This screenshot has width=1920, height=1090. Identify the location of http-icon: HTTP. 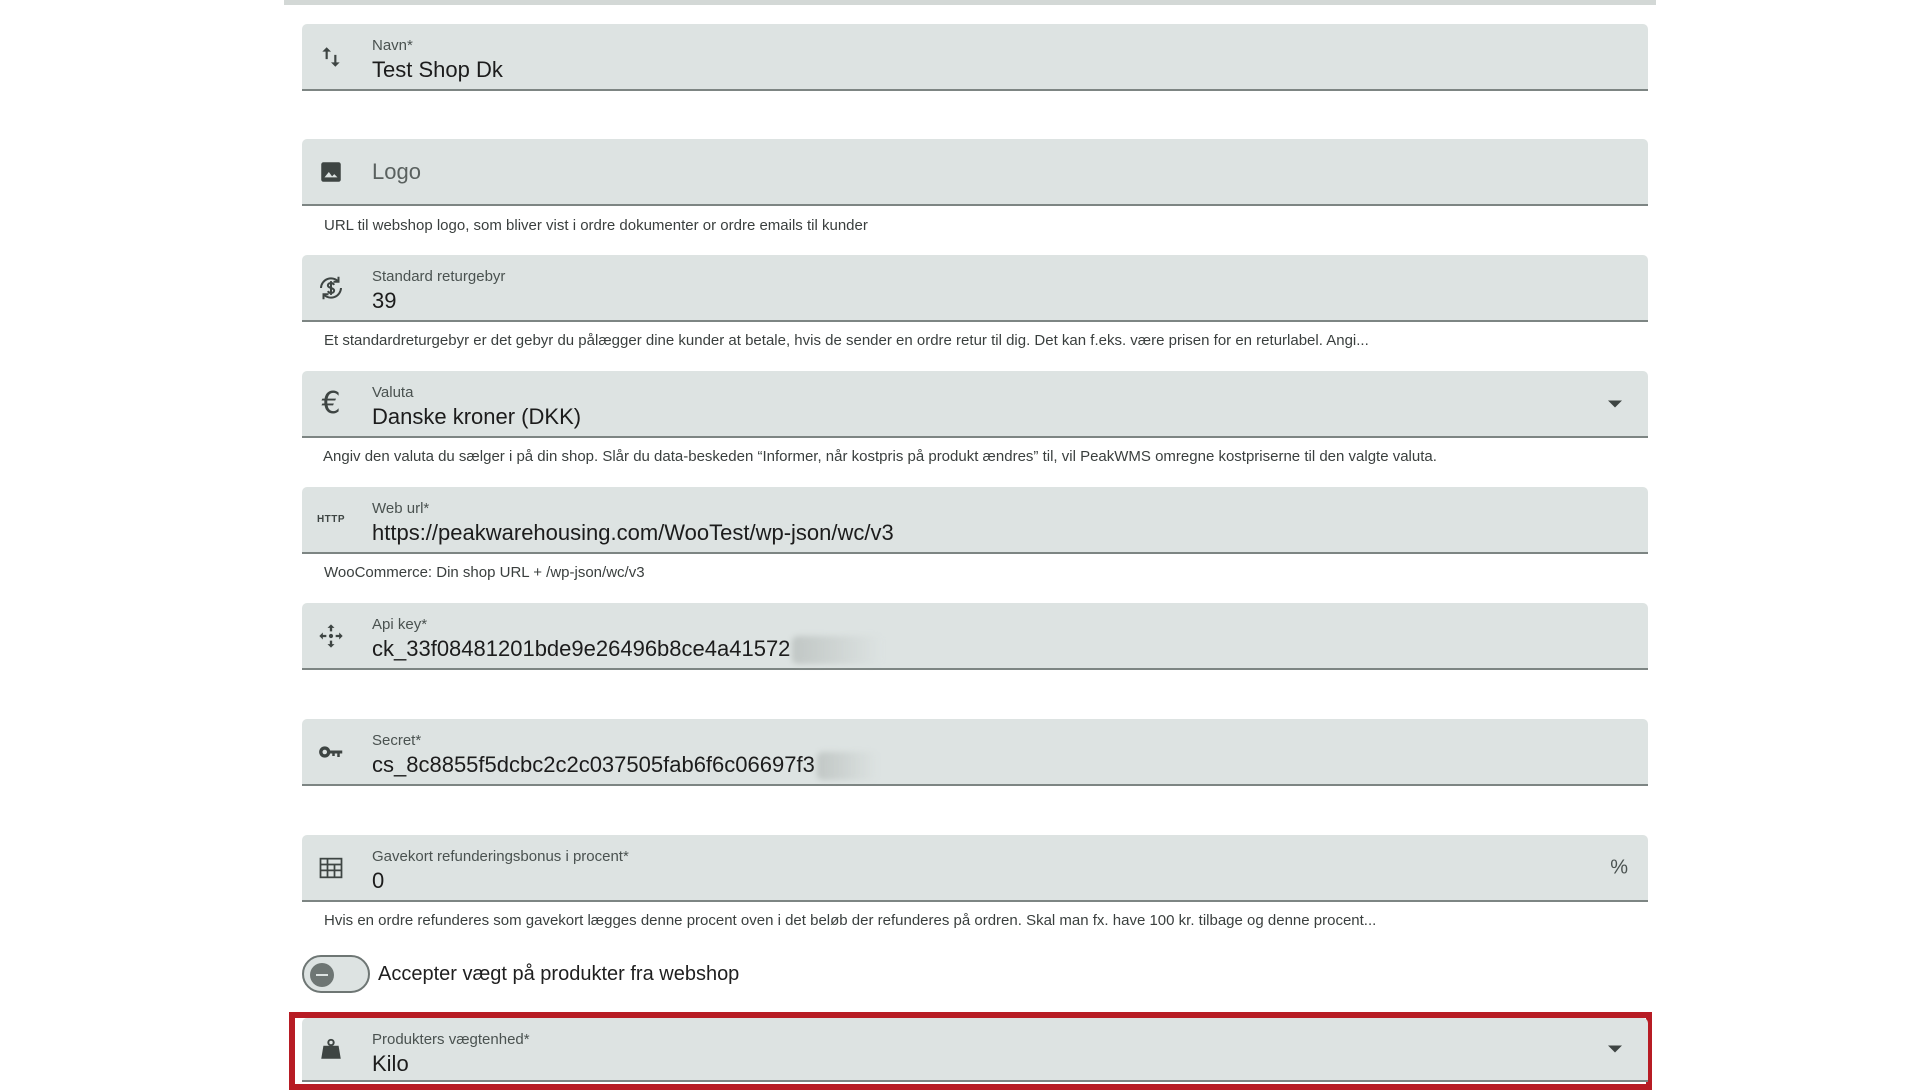
(331, 519).